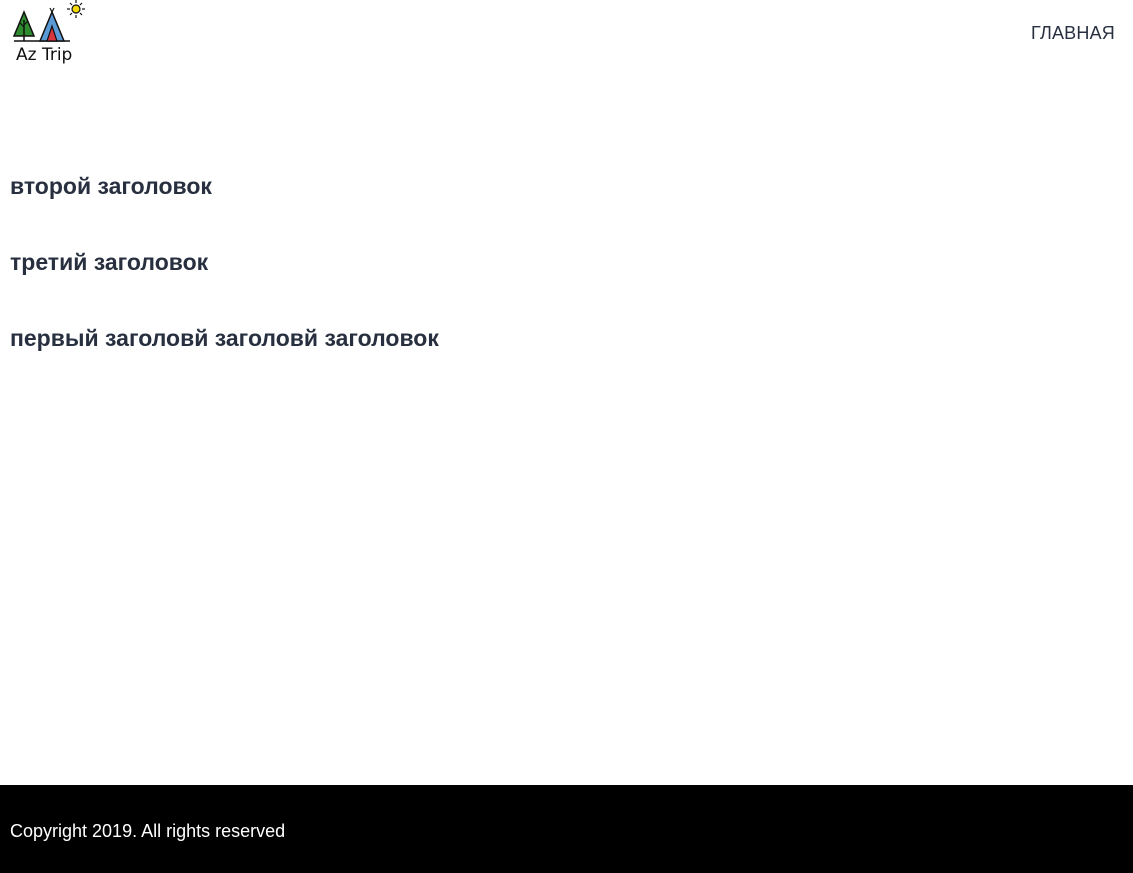  What do you see at coordinates (566, 829) in the screenshot?
I see `site-footer: Copyright 2019. All rights reserved` at bounding box center [566, 829].